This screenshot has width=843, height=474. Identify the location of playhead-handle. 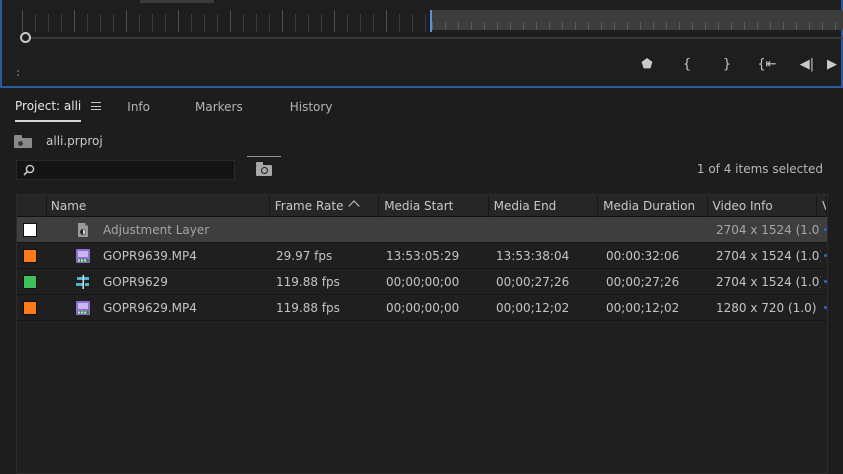
(25, 37).